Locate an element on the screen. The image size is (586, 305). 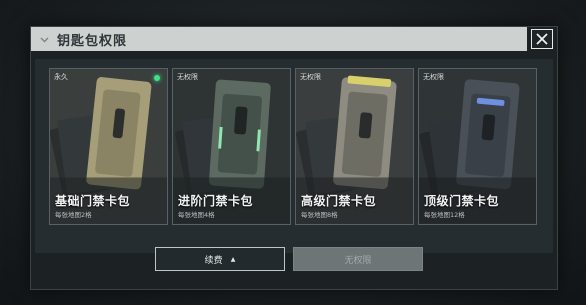
card-advanced: 无权限 进阶门禁卡包 每张地图4格 is located at coordinates (231, 146).